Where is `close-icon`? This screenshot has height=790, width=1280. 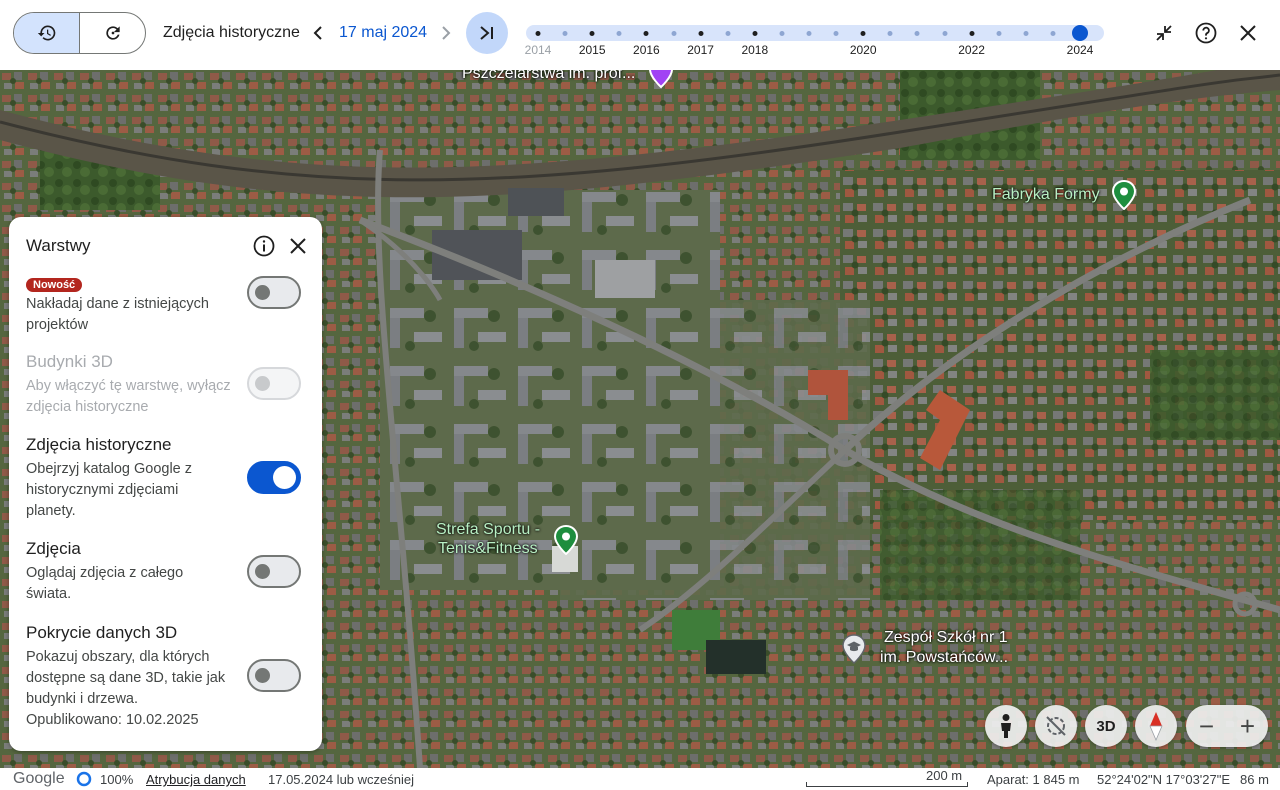
close-icon is located at coordinates (1248, 33).